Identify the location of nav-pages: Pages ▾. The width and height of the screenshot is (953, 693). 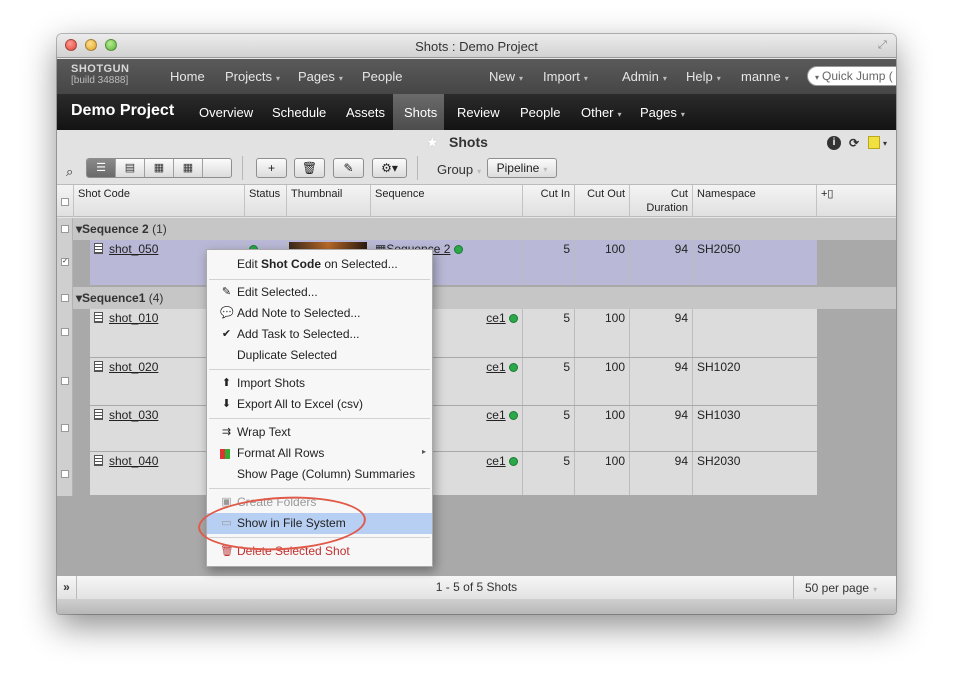
(320, 76).